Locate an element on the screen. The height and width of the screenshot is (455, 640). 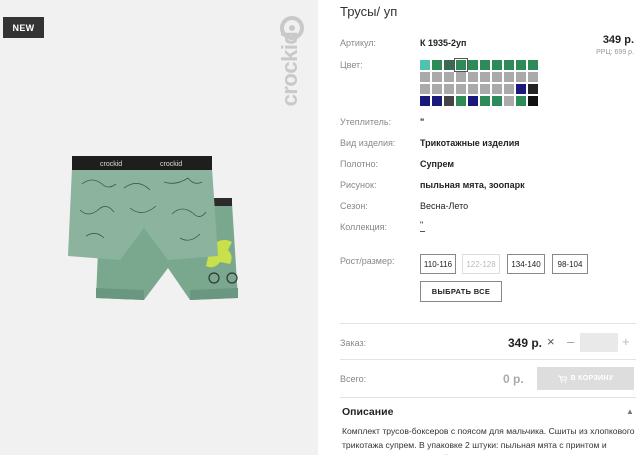
add-to-cart-label: В КОРЗИНУ is located at coordinates (592, 378).